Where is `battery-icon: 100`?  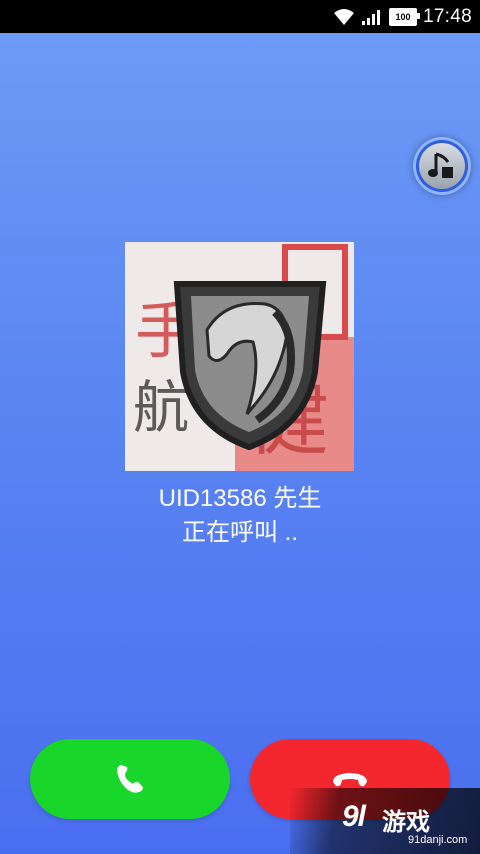
battery-icon: 100 is located at coordinates (404, 16).